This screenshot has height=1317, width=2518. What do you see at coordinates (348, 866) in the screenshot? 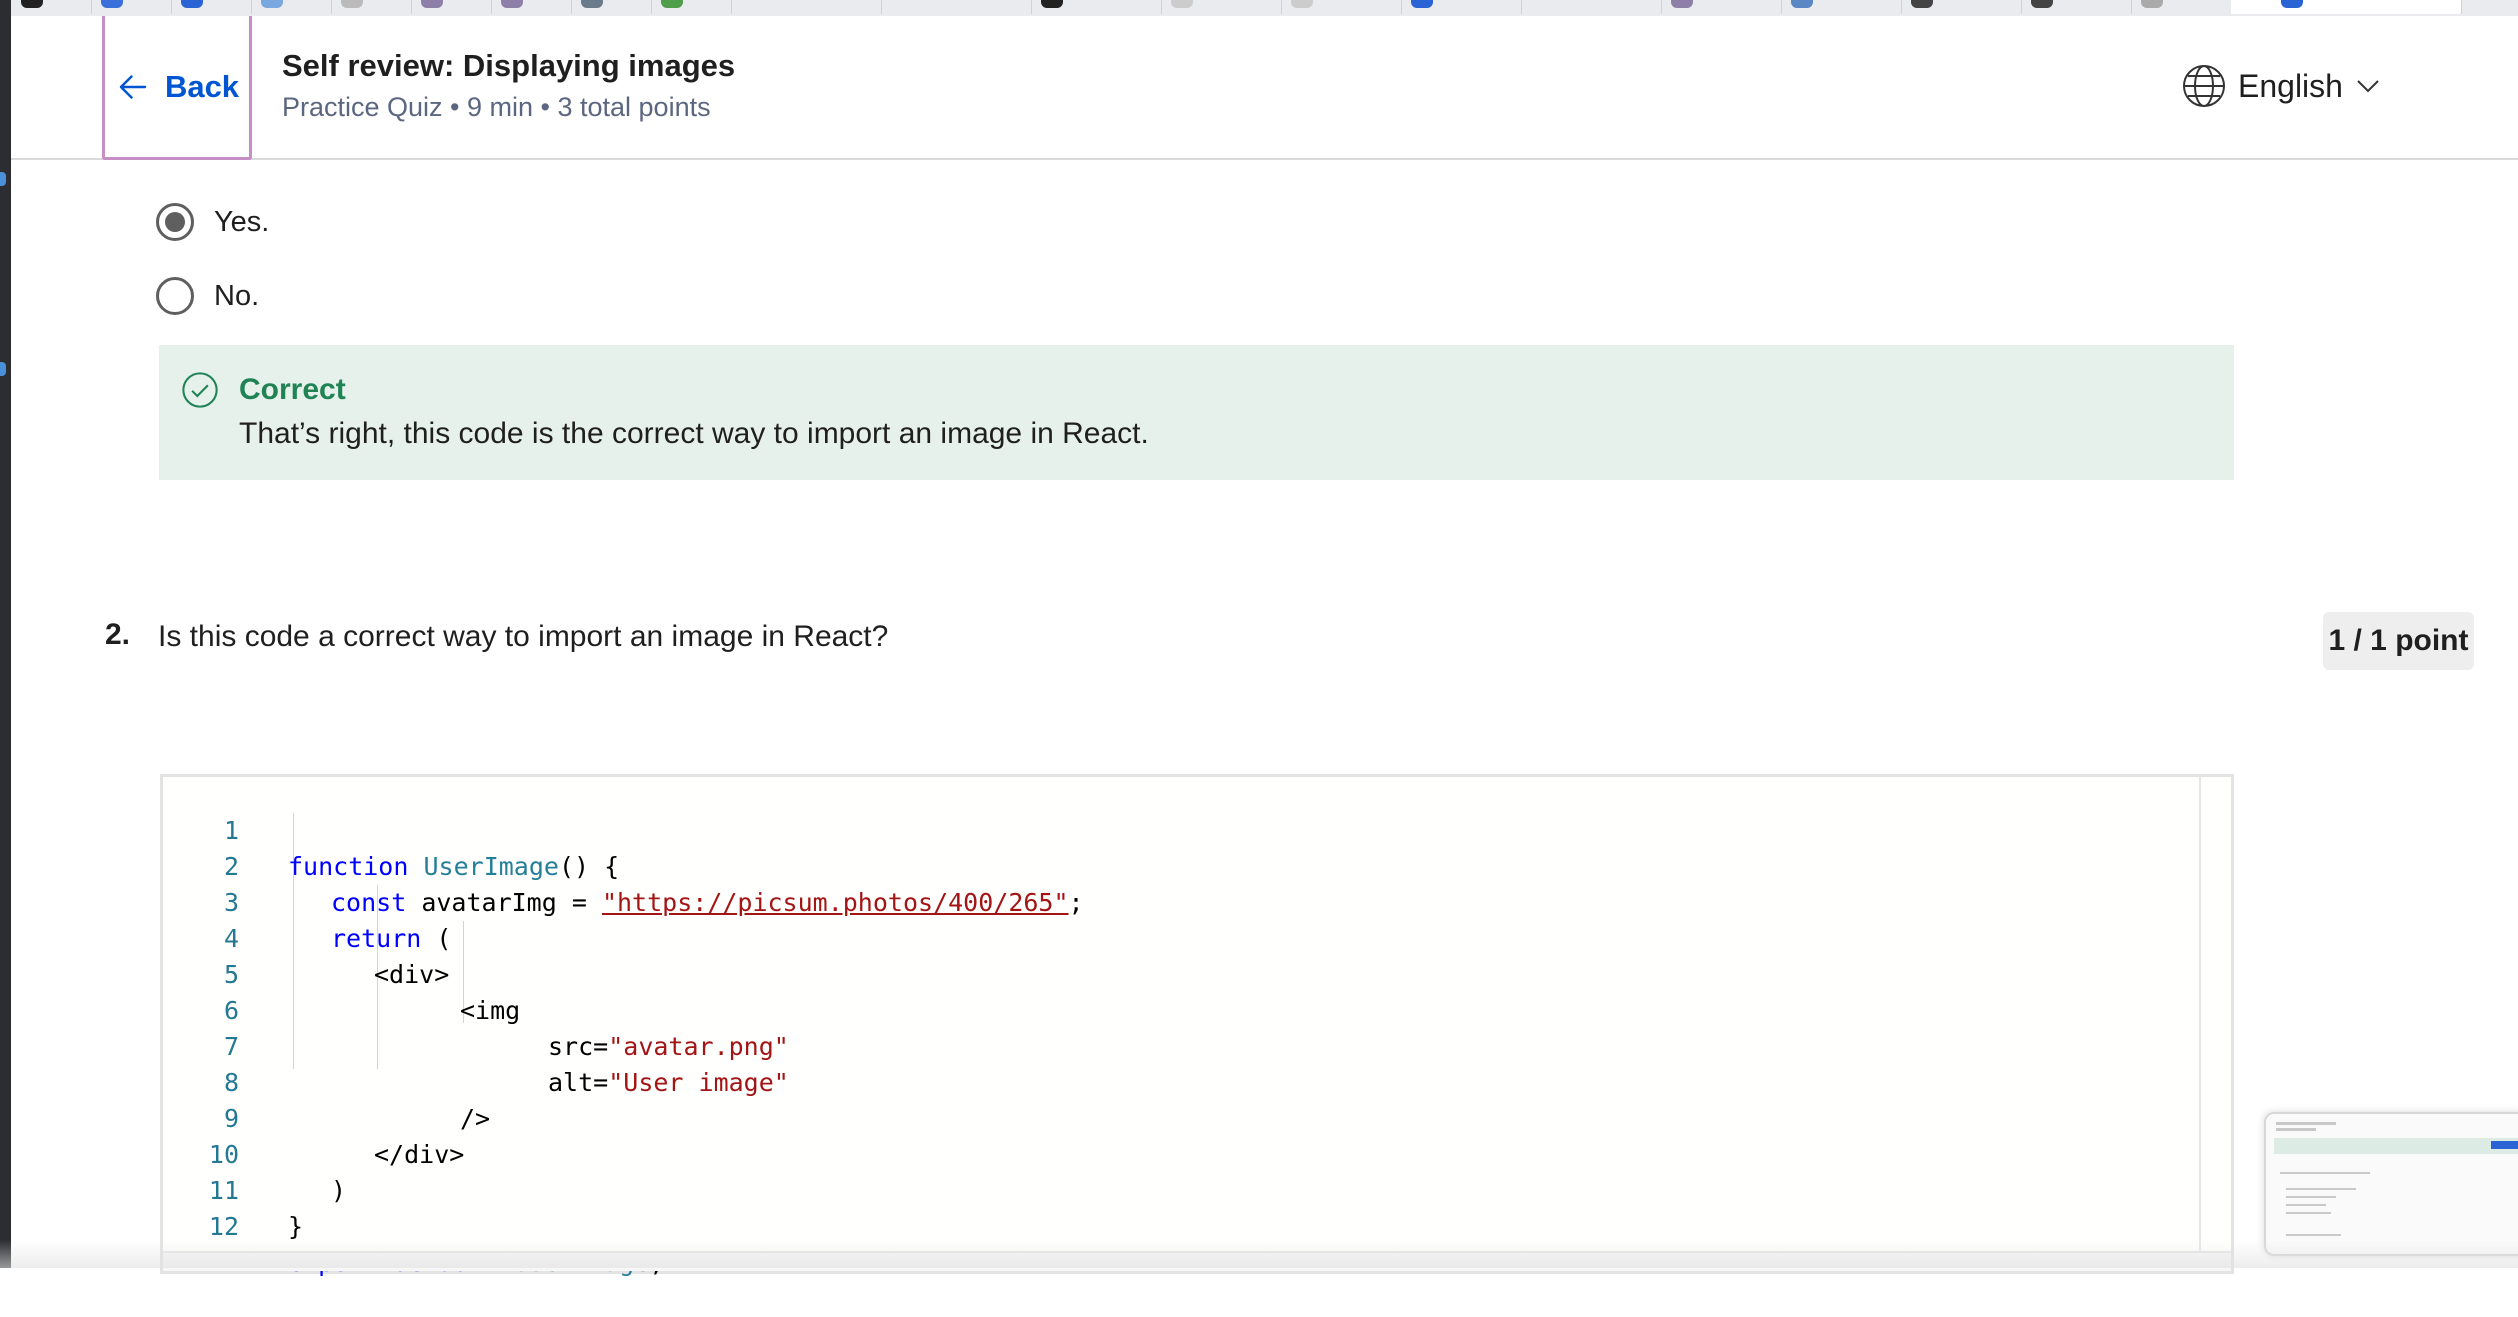
I see `code-token: function` at bounding box center [348, 866].